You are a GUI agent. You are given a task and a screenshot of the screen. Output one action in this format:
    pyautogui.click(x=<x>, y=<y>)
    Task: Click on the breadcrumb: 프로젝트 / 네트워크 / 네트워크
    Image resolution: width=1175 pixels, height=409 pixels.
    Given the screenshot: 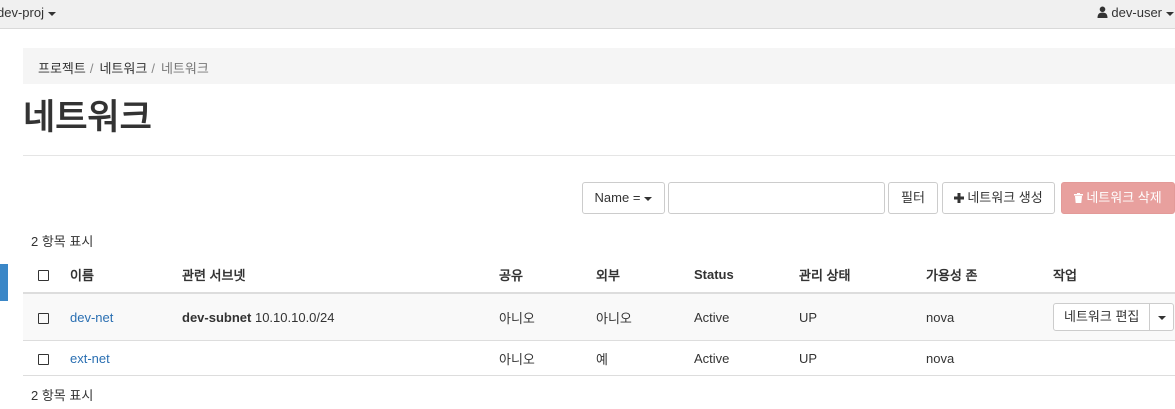 What is the action you would take?
    pyautogui.click(x=599, y=66)
    